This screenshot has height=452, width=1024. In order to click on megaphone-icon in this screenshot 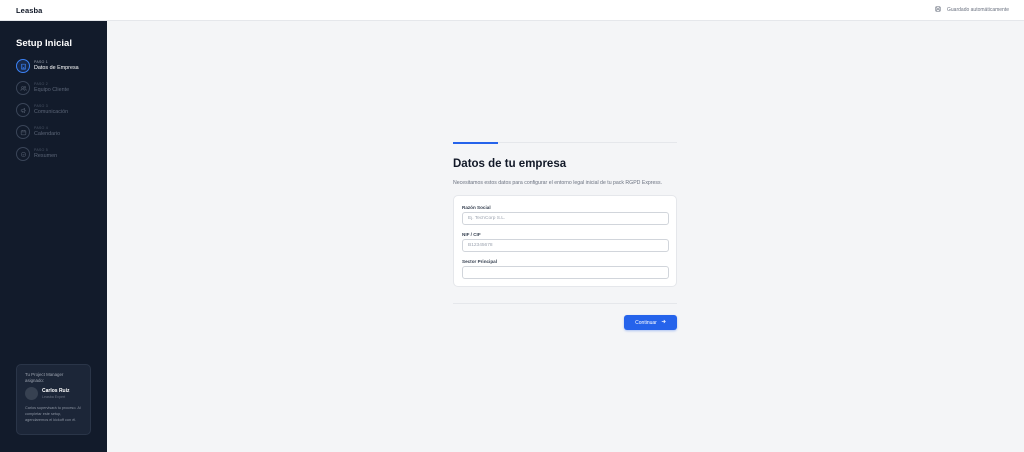, I will do `click(23, 110)`.